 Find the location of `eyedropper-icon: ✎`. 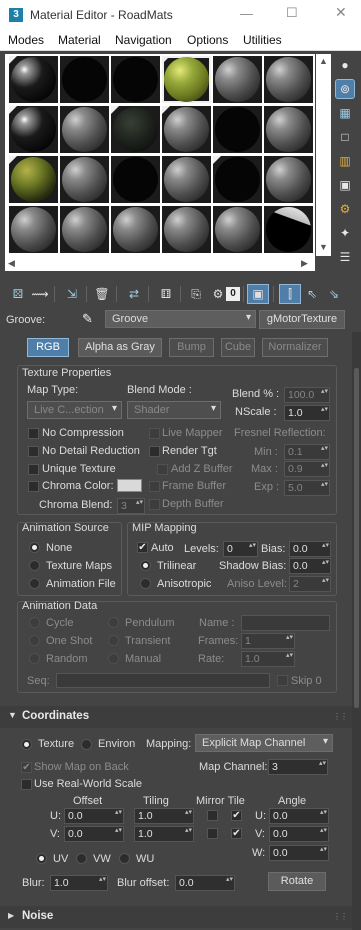

eyedropper-icon: ✎ is located at coordinates (87, 319).